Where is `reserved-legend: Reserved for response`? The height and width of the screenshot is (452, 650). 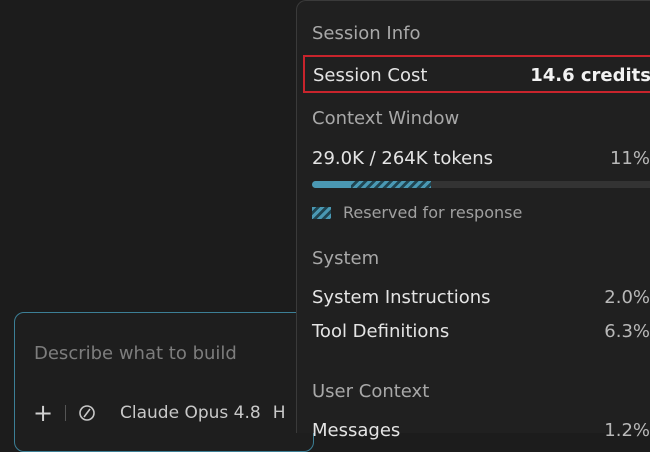
reserved-legend: Reserved for response is located at coordinates (417, 212).